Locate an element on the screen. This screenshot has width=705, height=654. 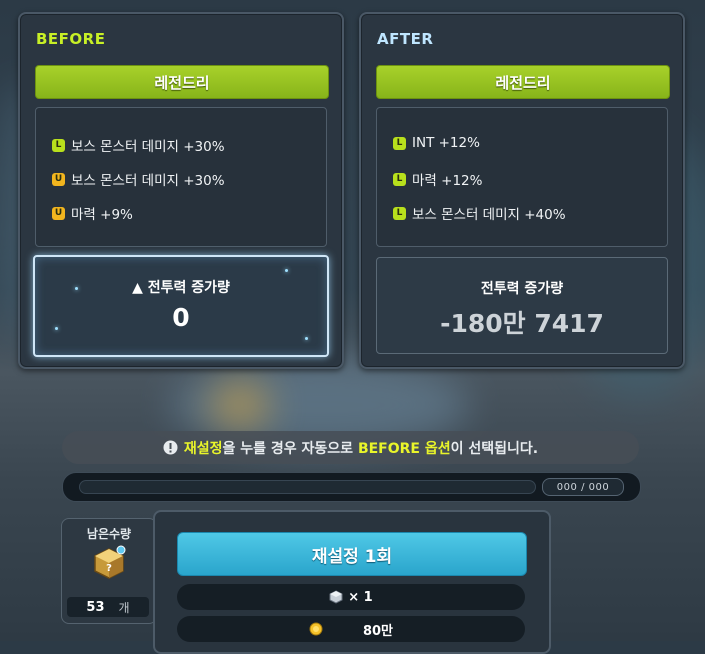
before-option-text: 마력 +9% is located at coordinates (102, 215).